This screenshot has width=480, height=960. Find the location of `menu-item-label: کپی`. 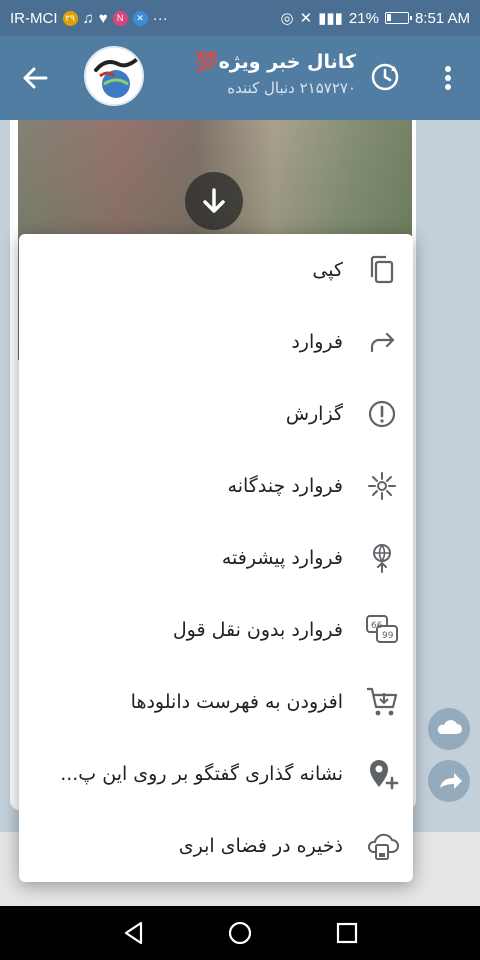

menu-item-label: کپی is located at coordinates (327, 270).